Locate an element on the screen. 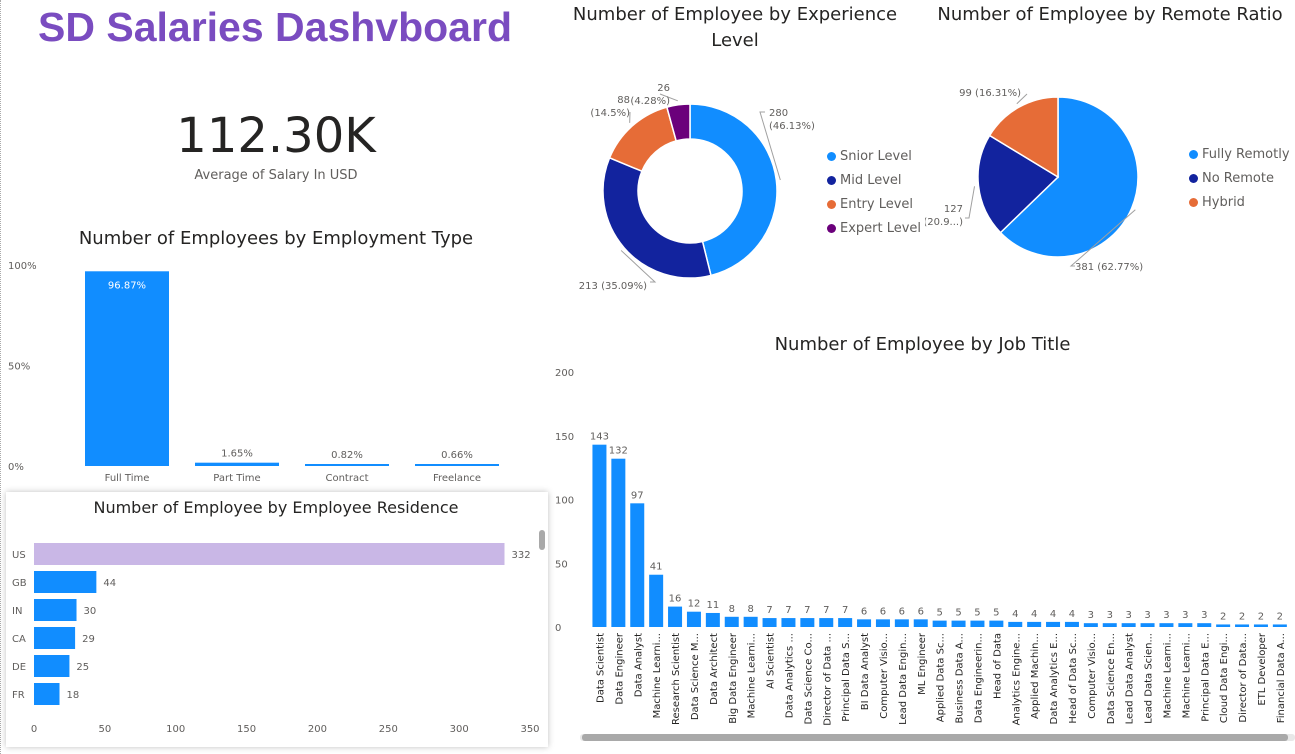 The height and width of the screenshot is (754, 1295). data-label: 381 (62.77%) is located at coordinates (1109, 267).